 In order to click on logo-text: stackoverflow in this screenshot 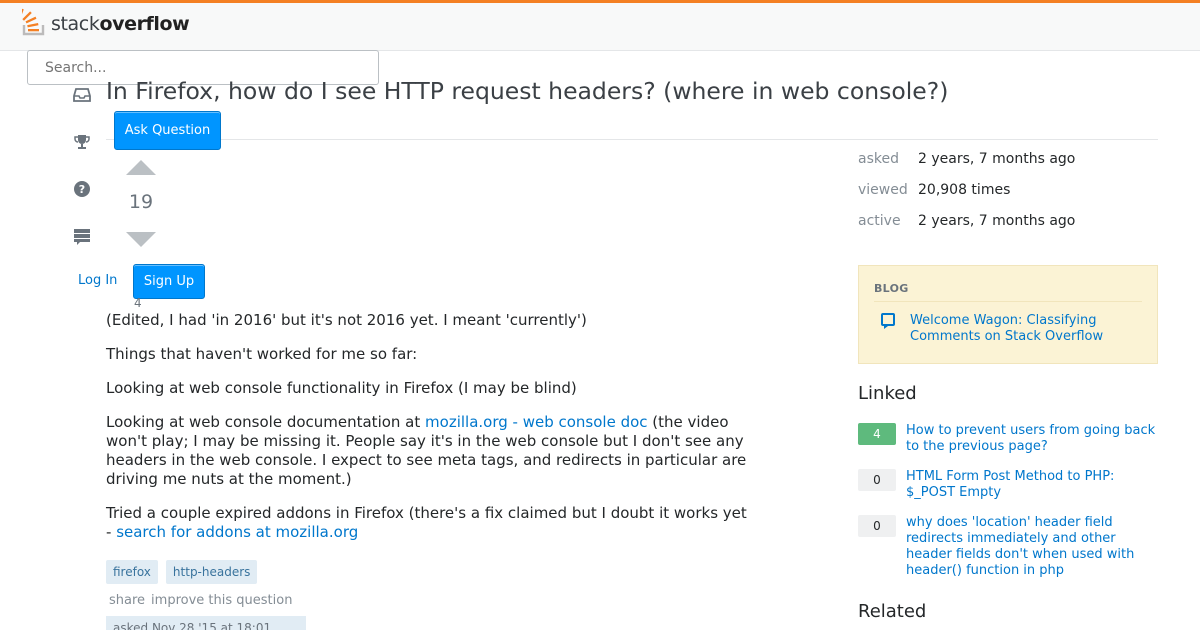, I will do `click(120, 24)`.